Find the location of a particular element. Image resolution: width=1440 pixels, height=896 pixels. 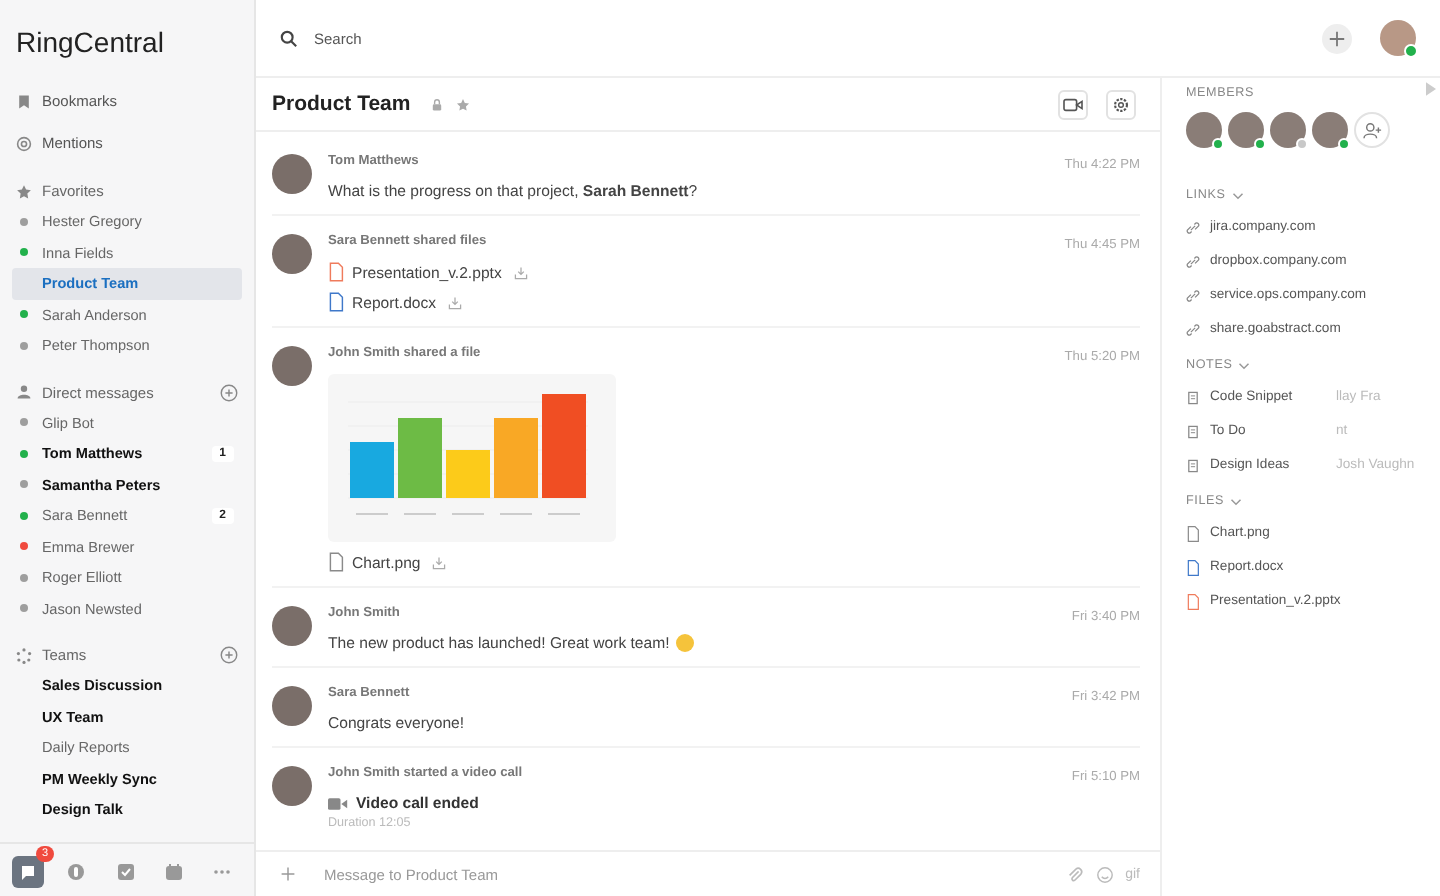

chat-icon is located at coordinates (28, 872).